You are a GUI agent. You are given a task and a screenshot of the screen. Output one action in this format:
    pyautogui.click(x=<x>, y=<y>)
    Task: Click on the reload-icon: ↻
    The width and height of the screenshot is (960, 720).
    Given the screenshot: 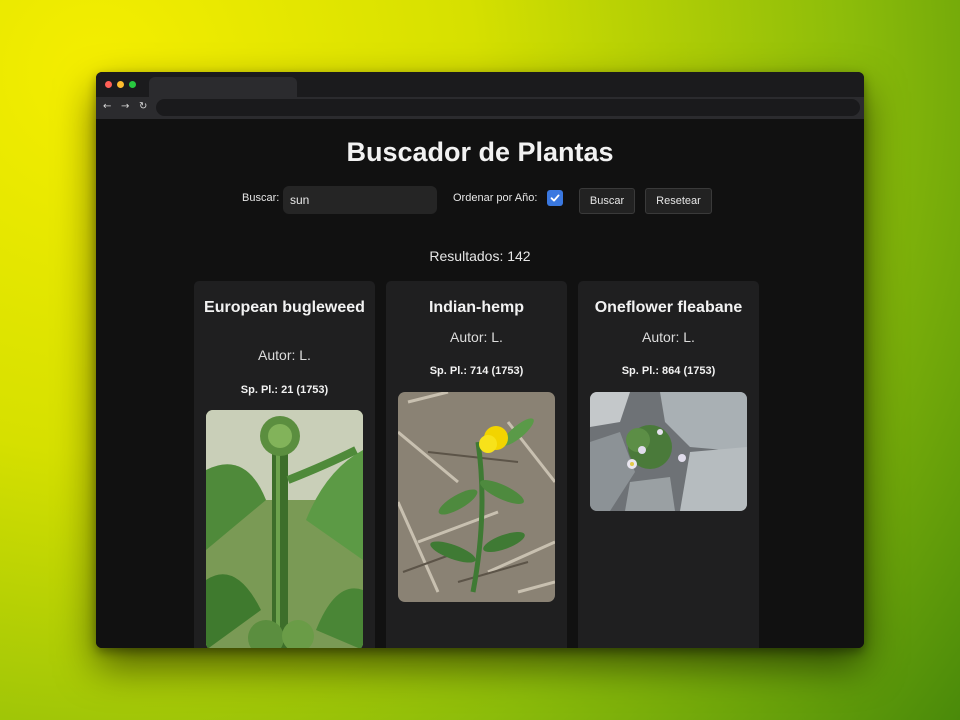 What is the action you would take?
    pyautogui.click(x=143, y=107)
    